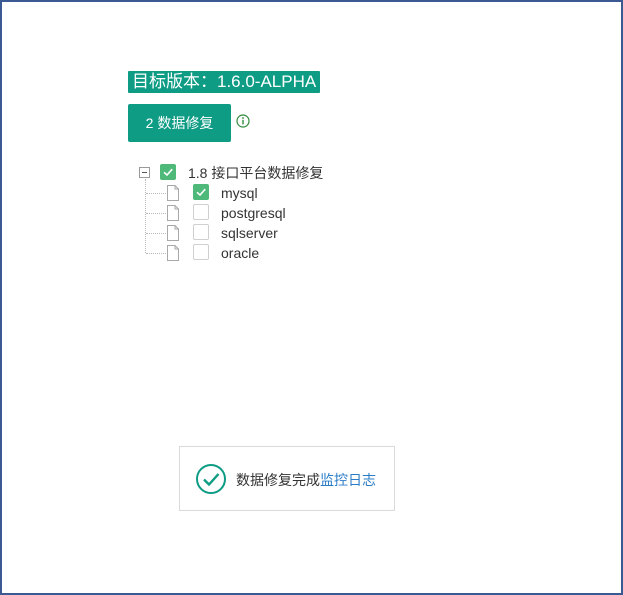 This screenshot has height=595, width=623. I want to click on mysql-checkbox, so click(201, 192).